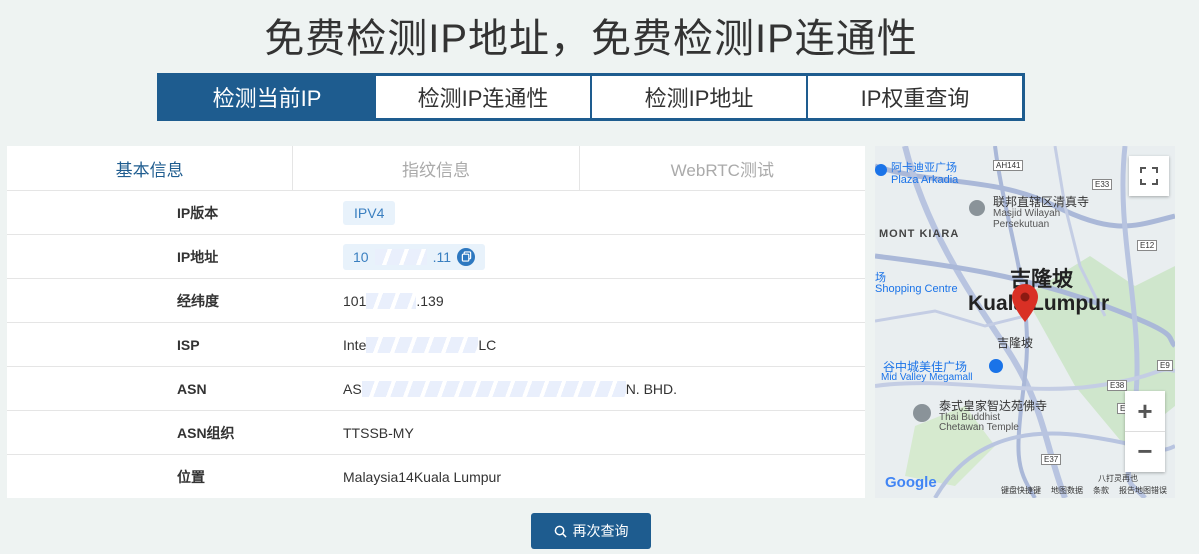 This screenshot has height=554, width=1199. I want to click on coordinates-start: 101, so click(355, 300).